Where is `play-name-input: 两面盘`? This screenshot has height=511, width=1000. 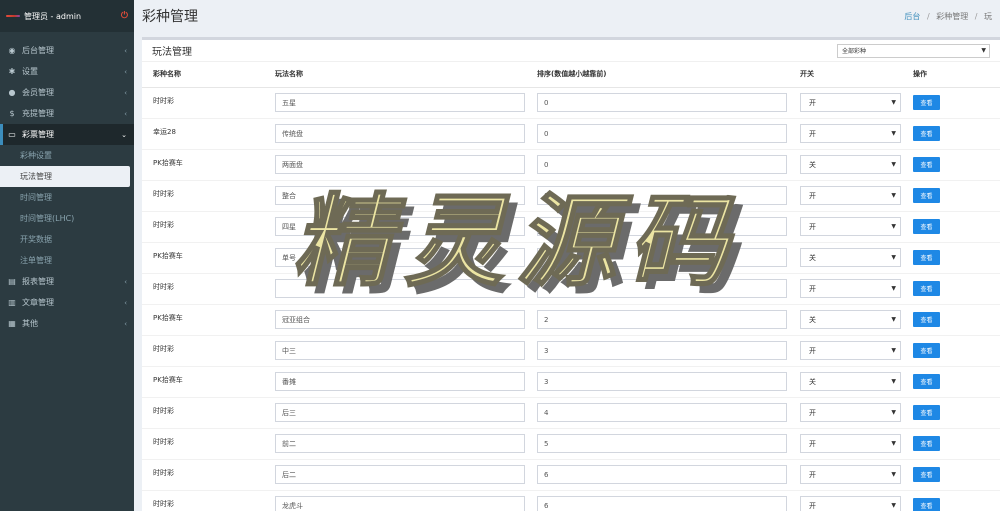
play-name-input: 两面盘 is located at coordinates (400, 164).